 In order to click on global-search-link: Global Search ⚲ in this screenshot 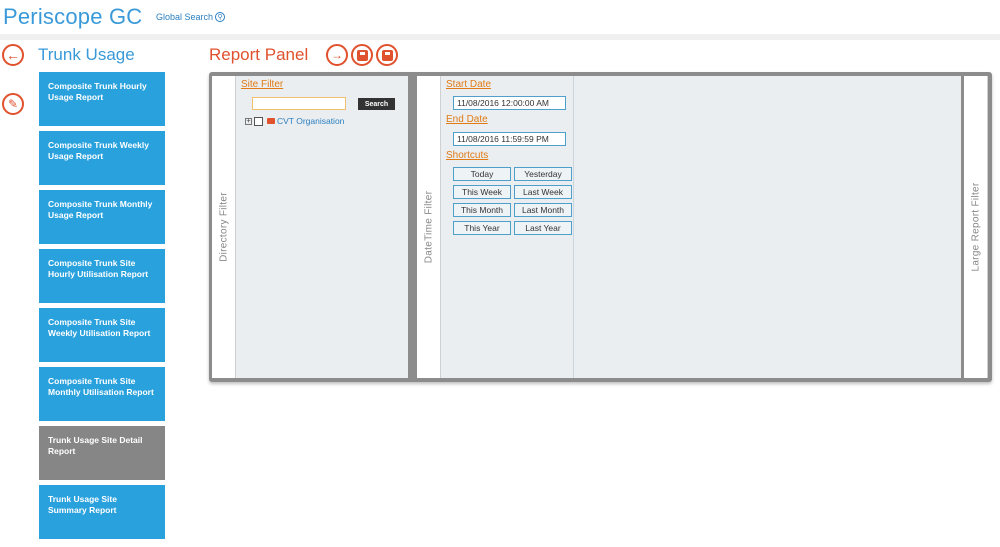, I will do `click(191, 17)`.